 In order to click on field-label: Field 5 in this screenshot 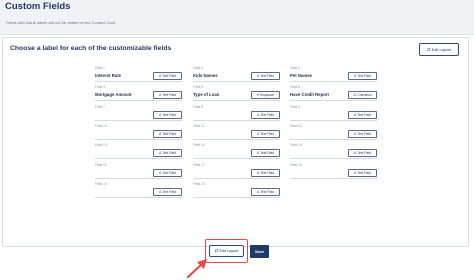, I will do `click(198, 87)`.